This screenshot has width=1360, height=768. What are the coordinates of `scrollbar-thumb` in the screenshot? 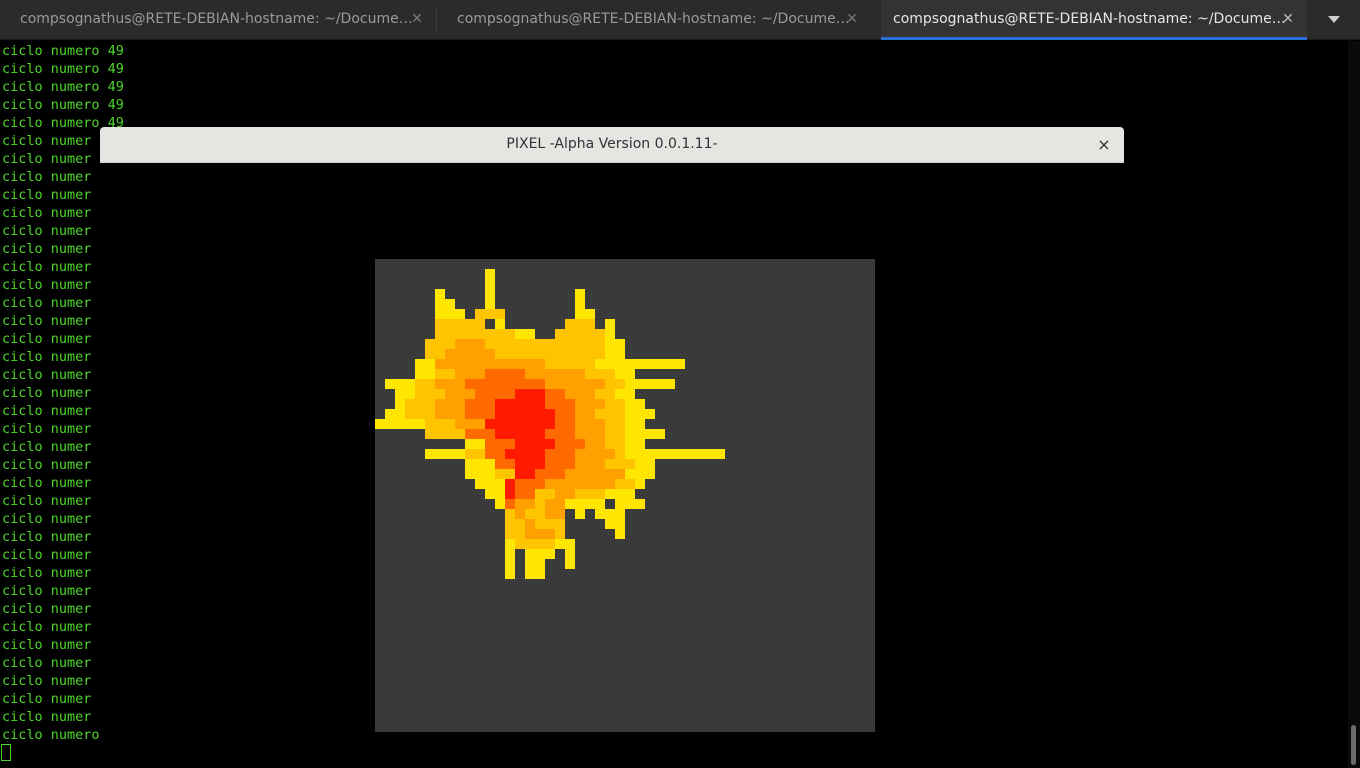 It's located at (1353, 745).